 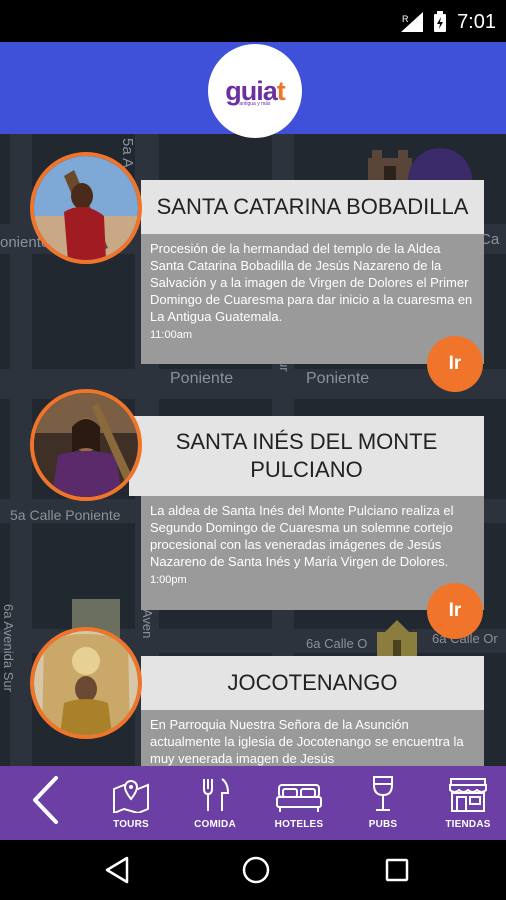 I want to click on church-map-marker-icon, so click(x=397, y=638).